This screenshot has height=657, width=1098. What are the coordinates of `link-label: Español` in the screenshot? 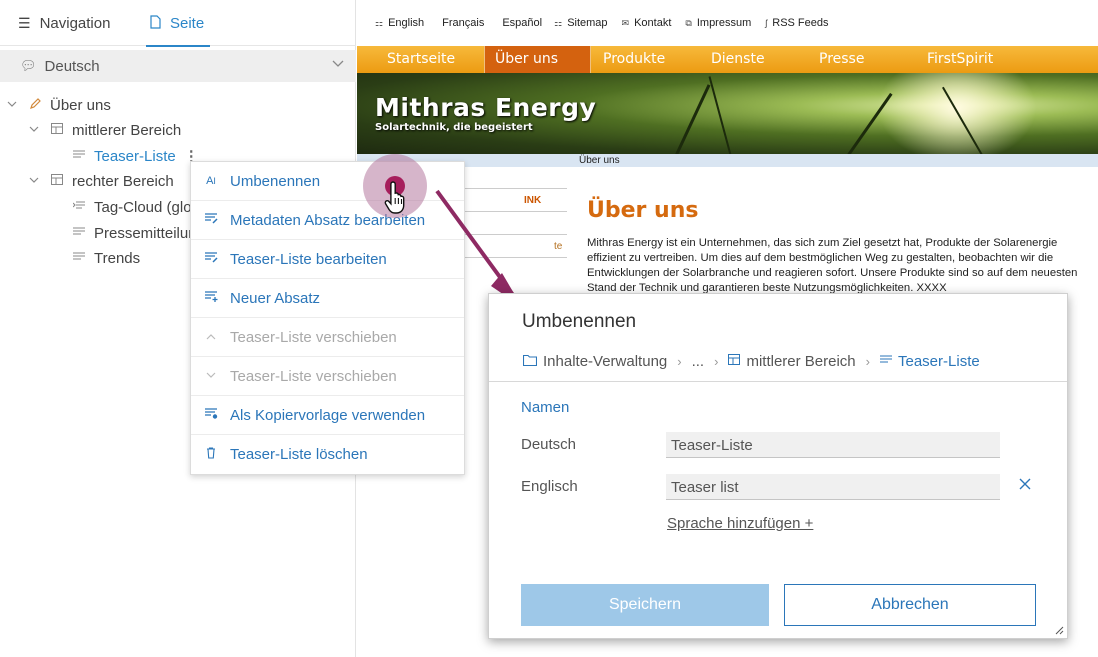 It's located at (522, 23).